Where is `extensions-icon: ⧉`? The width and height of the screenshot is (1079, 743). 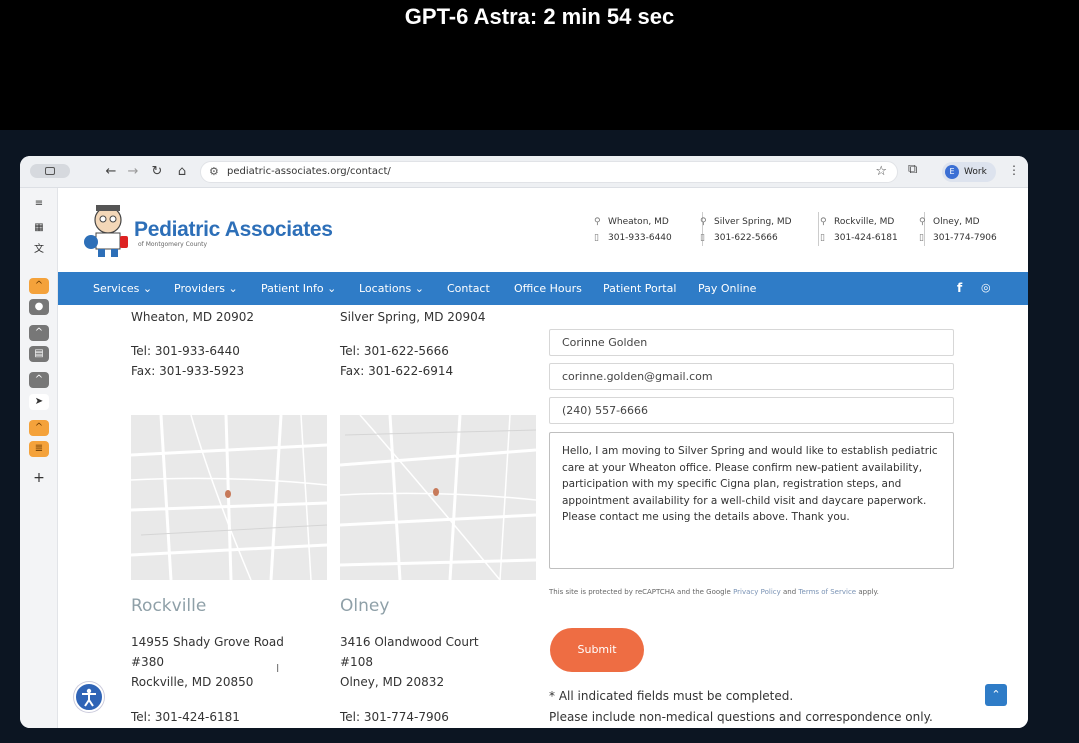
extensions-icon: ⧉ is located at coordinates (912, 169).